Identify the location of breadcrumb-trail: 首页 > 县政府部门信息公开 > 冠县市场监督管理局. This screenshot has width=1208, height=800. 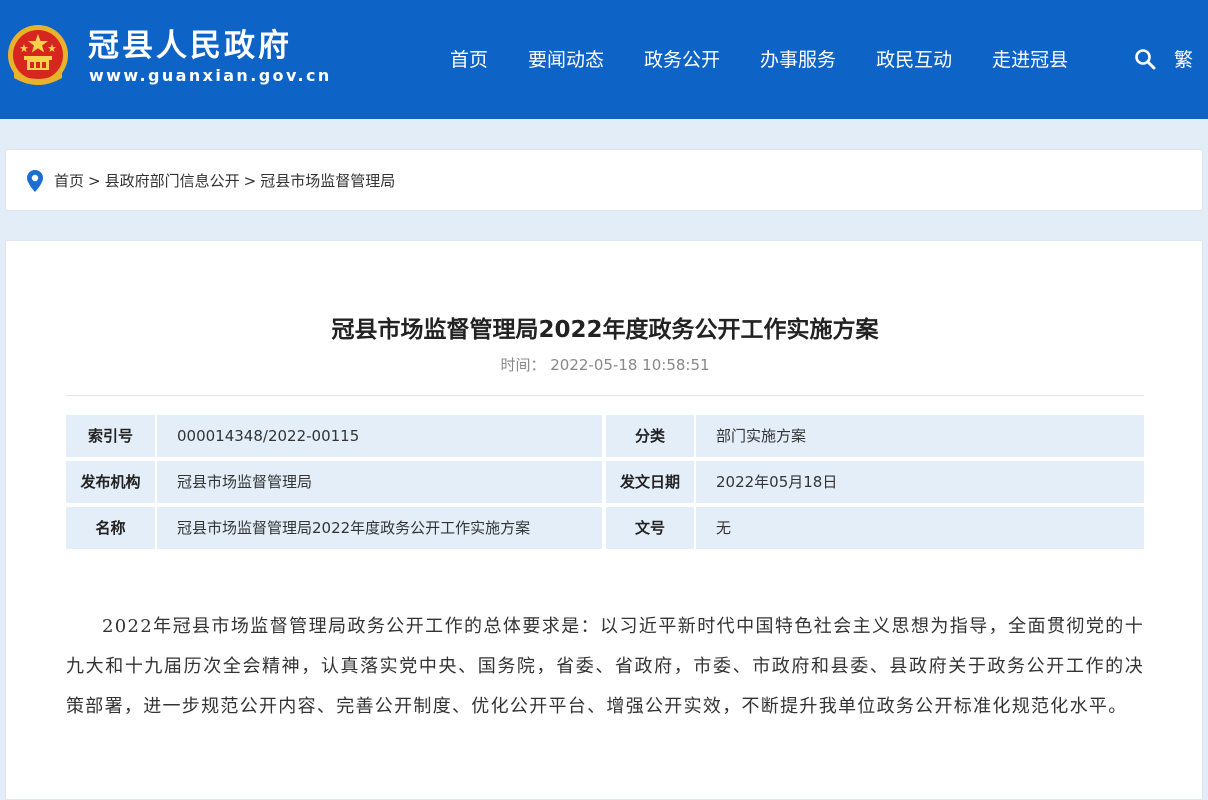
(224, 181).